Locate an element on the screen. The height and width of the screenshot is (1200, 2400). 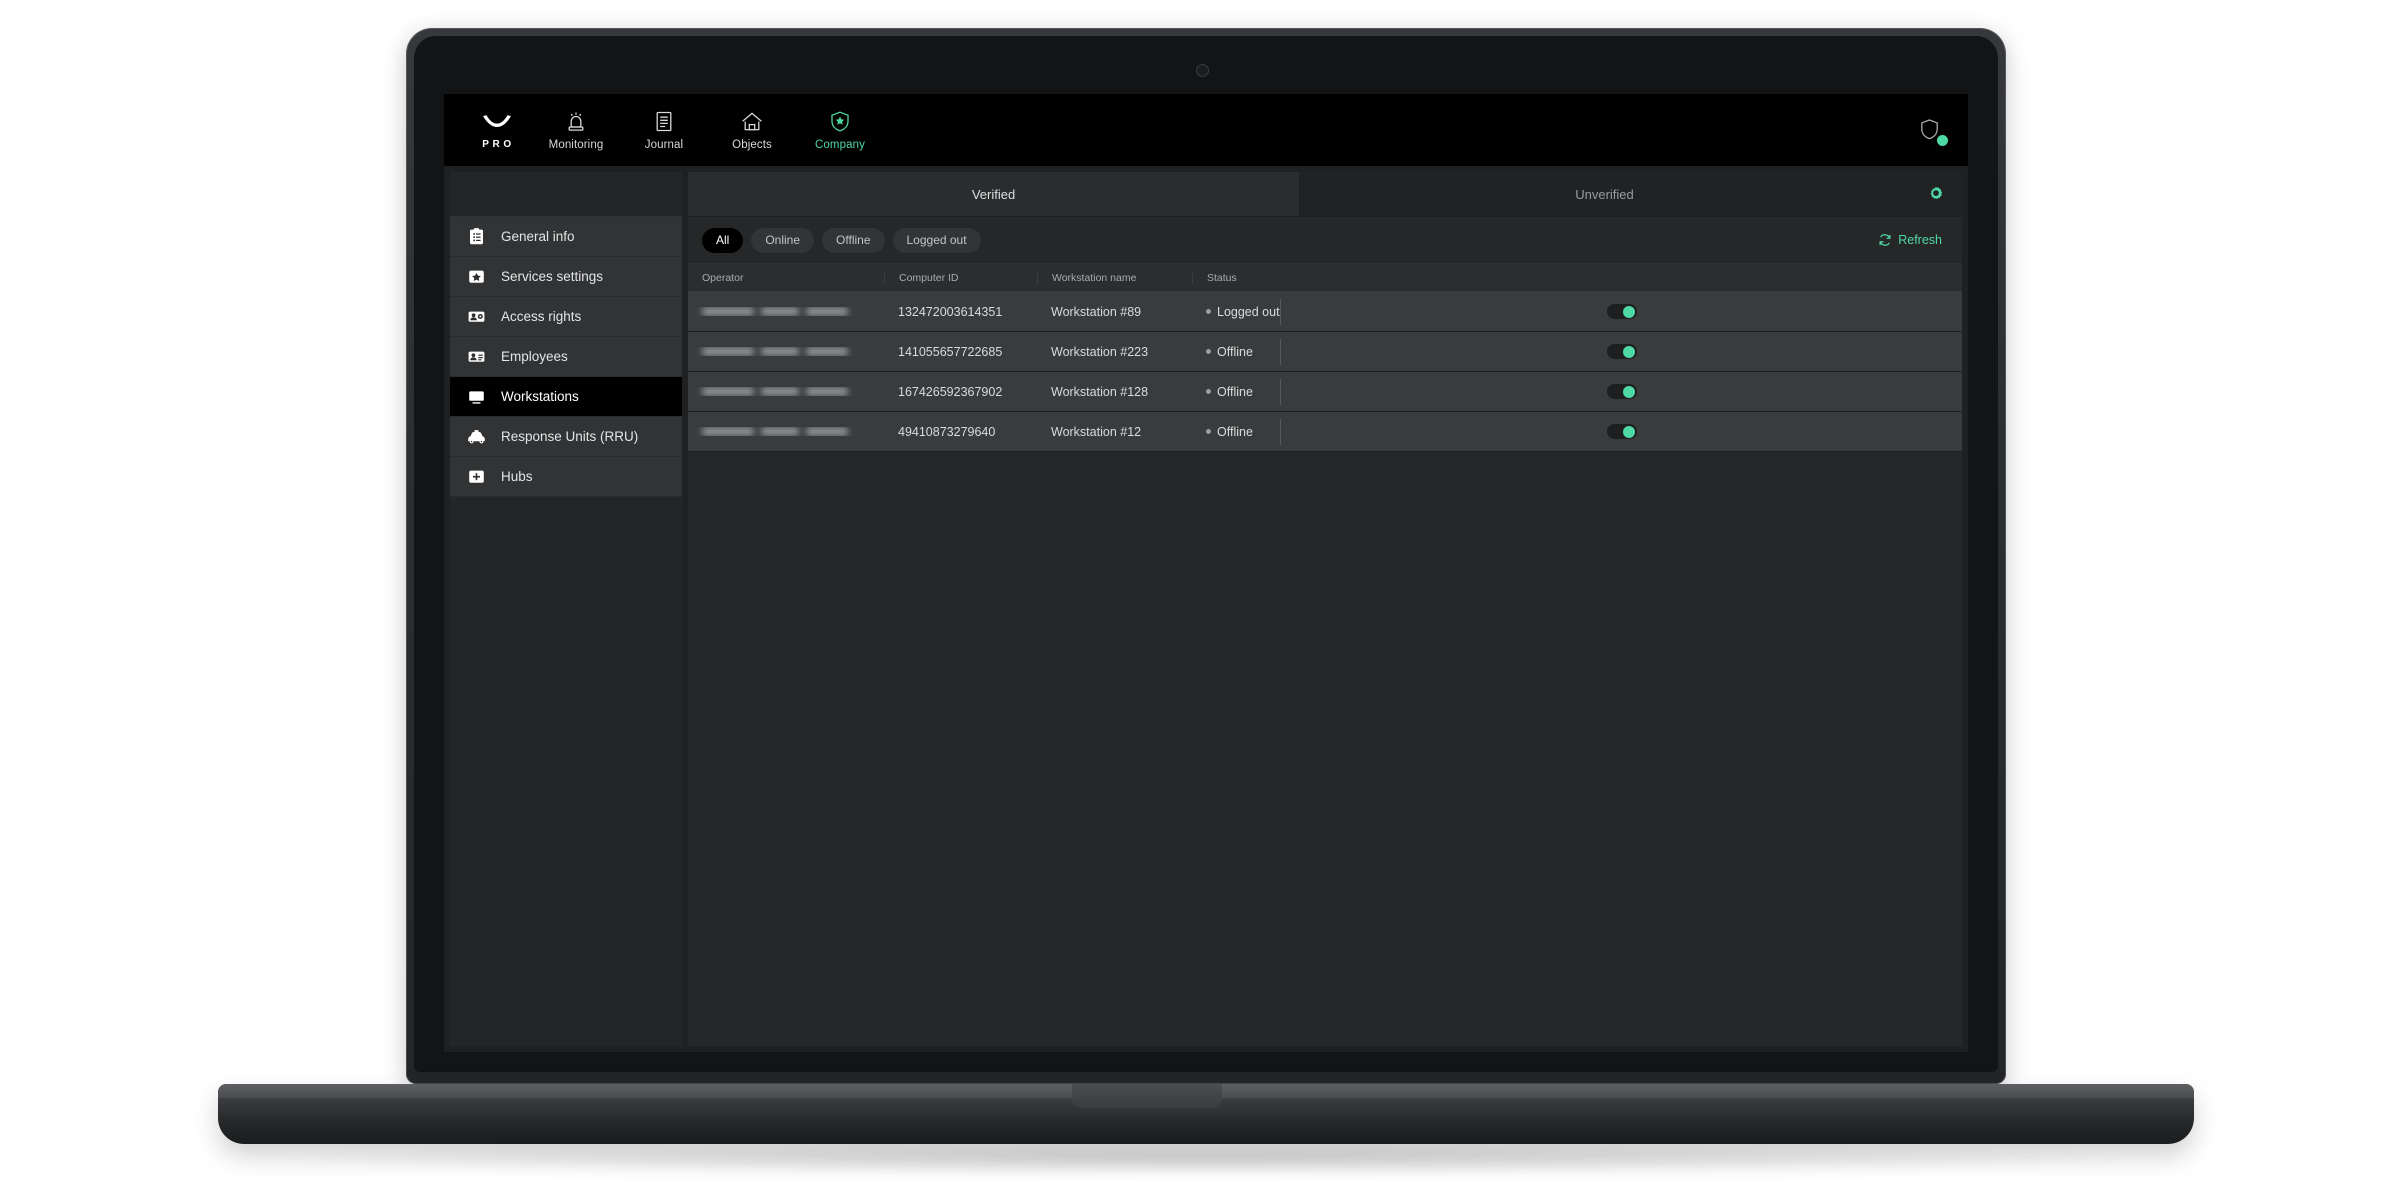
sidebar-label-response-units: Response Units (RRU) is located at coordinates (570, 436).